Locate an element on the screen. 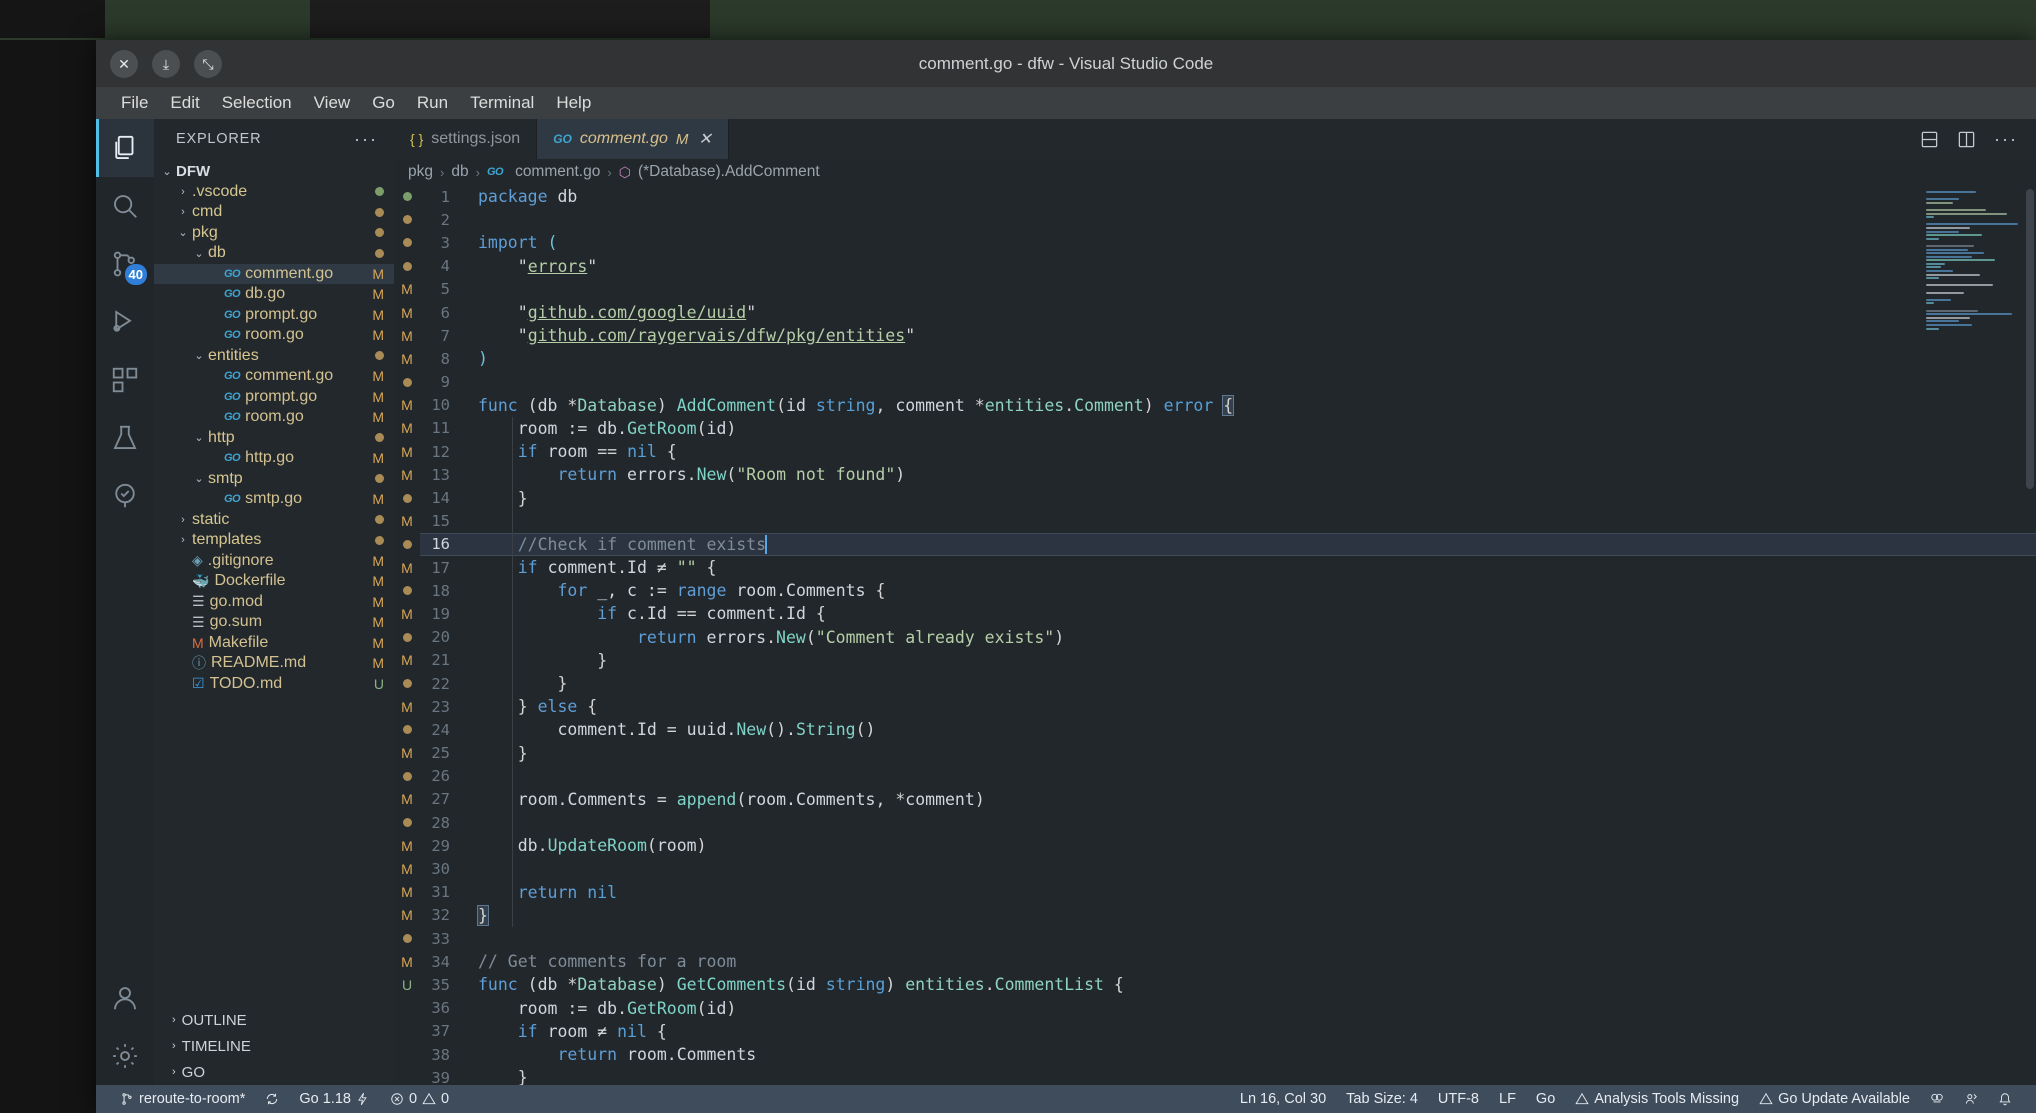 Image resolution: width=2036 pixels, height=1113 pixels. breadcrumb-item: (*Database).AddComment is located at coordinates (729, 172).